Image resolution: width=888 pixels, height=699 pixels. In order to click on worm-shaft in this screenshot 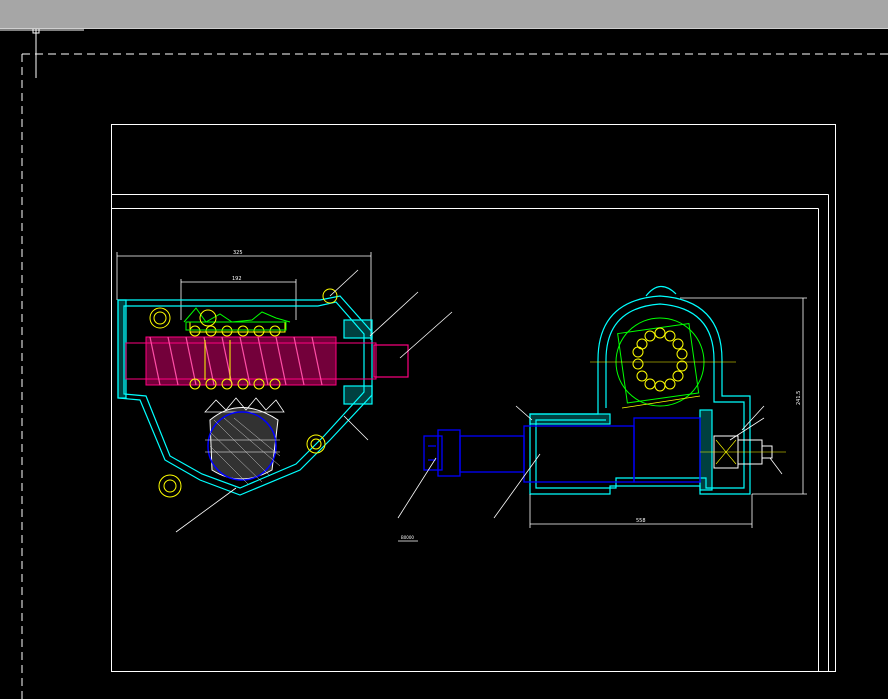, I will do `click(267, 361)`.